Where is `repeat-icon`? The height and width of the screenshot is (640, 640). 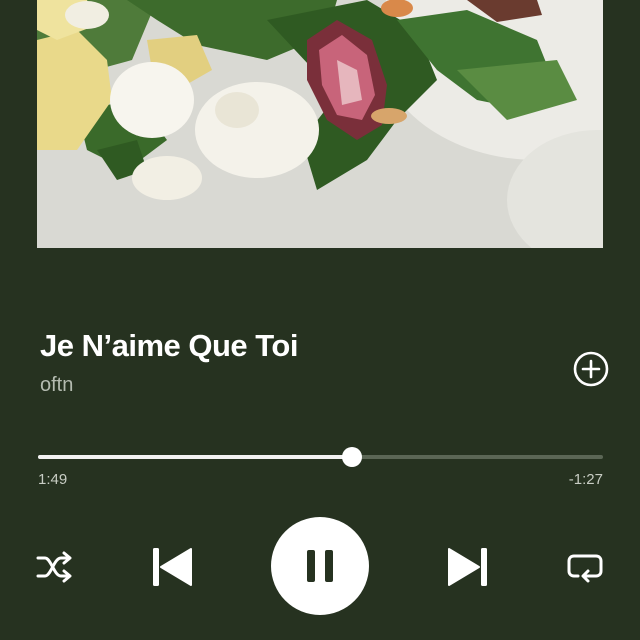 repeat-icon is located at coordinates (585, 568).